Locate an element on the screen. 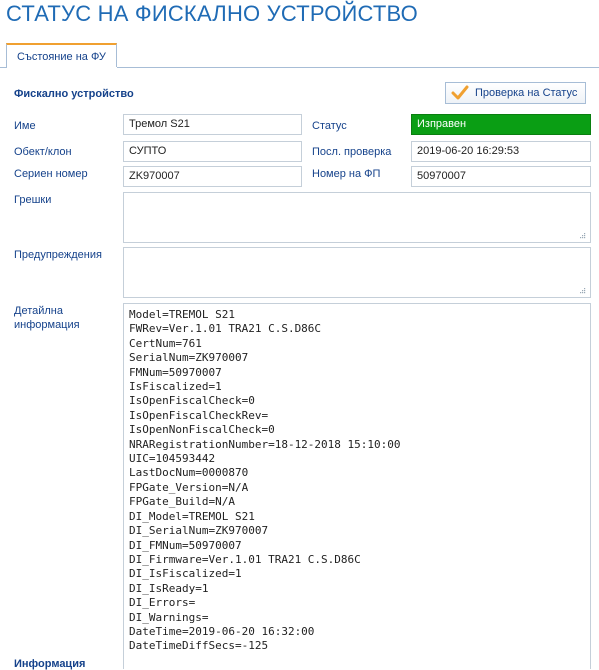 The width and height of the screenshot is (599, 670). fp-number-label: Номер на ФП is located at coordinates (346, 174).